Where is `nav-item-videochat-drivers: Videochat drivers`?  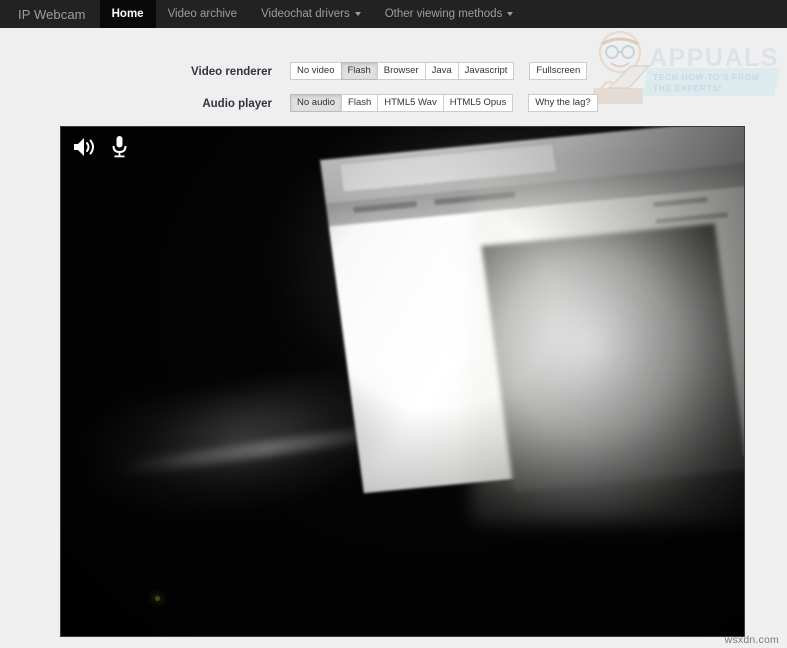 nav-item-videochat-drivers: Videochat drivers is located at coordinates (311, 14).